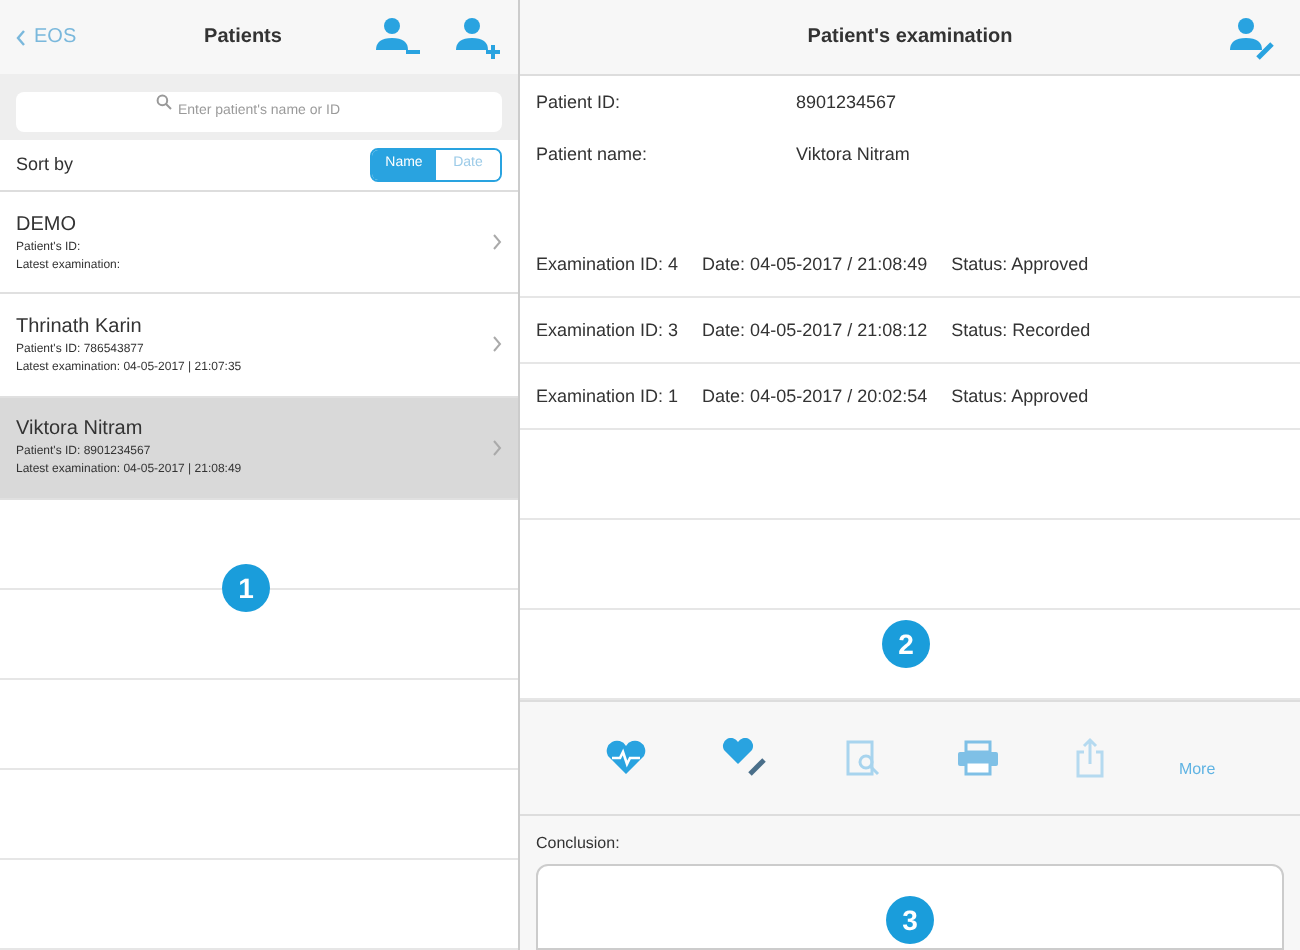 The image size is (1300, 950). I want to click on heart-pulse-icon, so click(626, 758).